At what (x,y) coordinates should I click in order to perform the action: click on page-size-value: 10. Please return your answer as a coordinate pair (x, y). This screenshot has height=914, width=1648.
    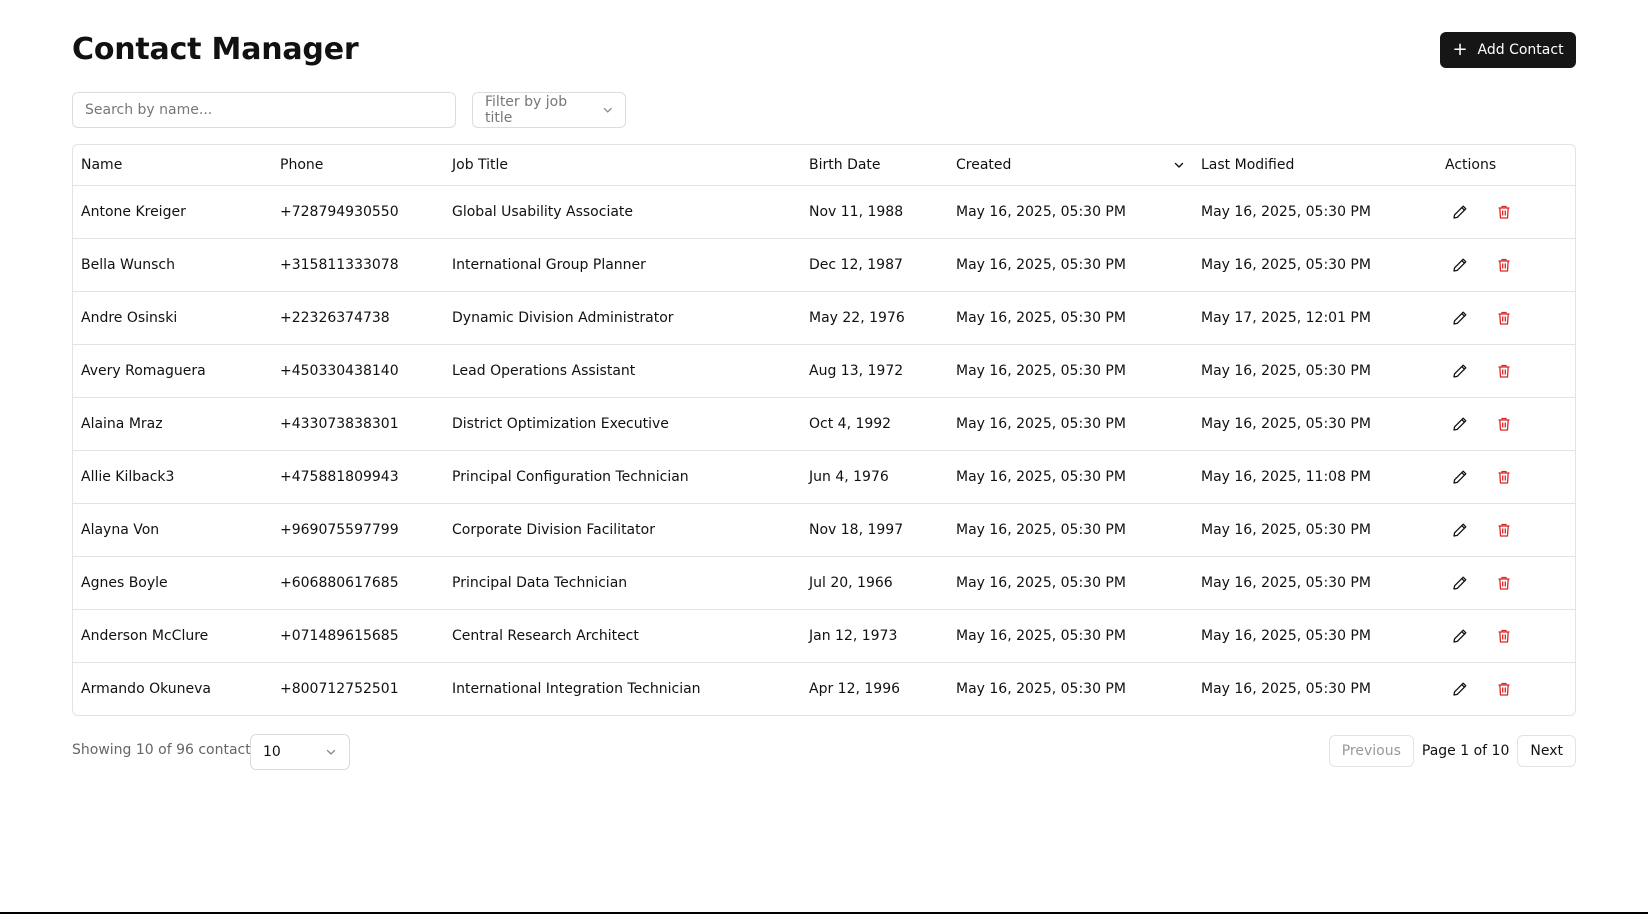
    Looking at the image, I should click on (272, 752).